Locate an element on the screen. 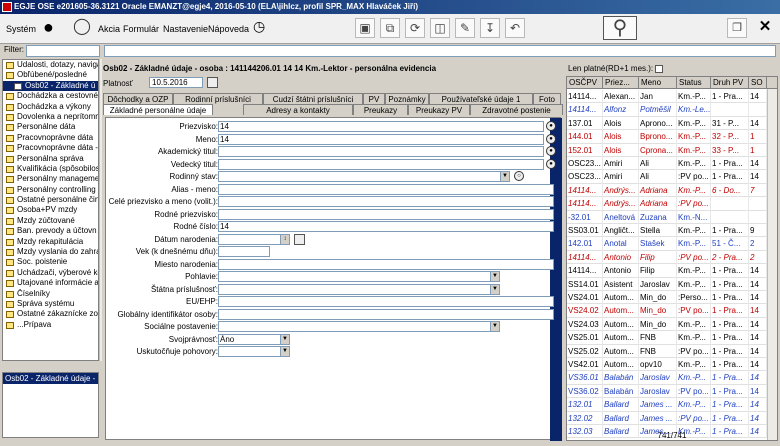  nav-tree-item: ...Prípava is located at coordinates (50, 325).